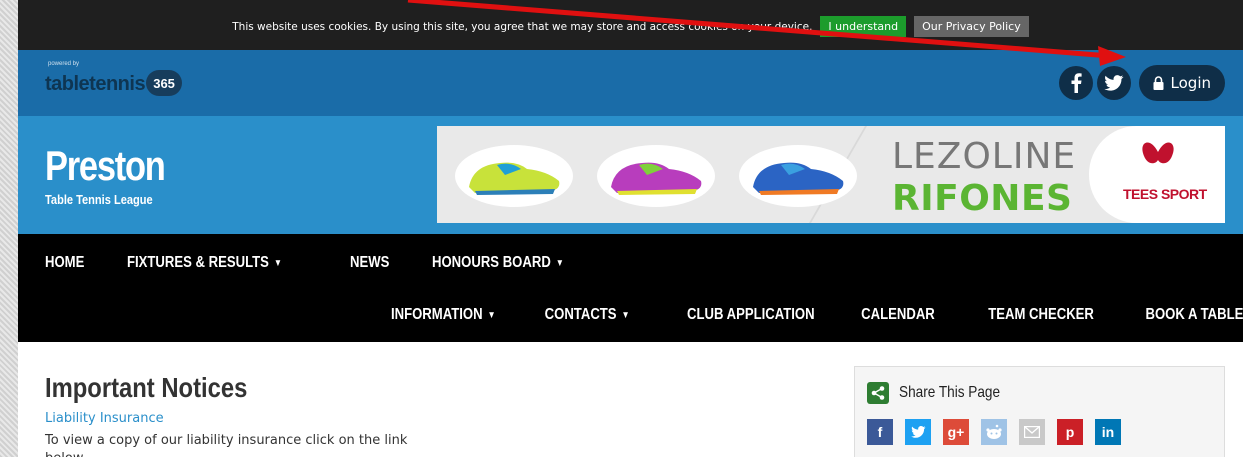 The height and width of the screenshot is (457, 1243). Describe the element at coordinates (1158, 153) in the screenshot. I see `butterfly-logo-icon` at that location.